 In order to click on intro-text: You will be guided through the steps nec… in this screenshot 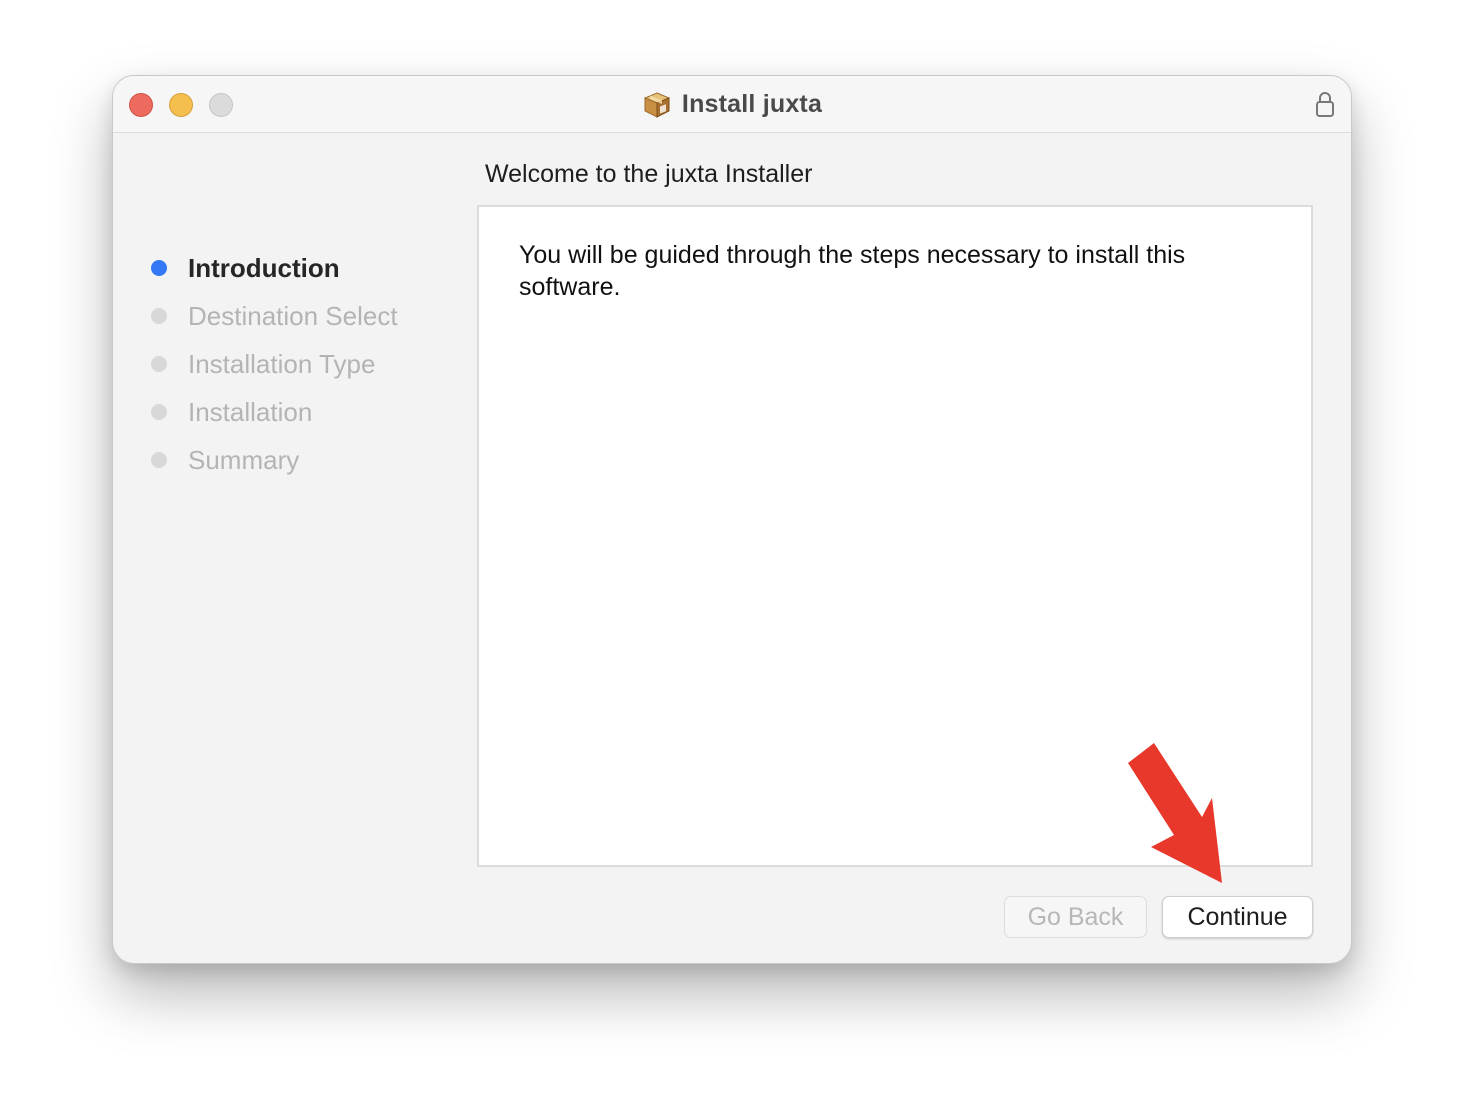, I will do `click(852, 271)`.